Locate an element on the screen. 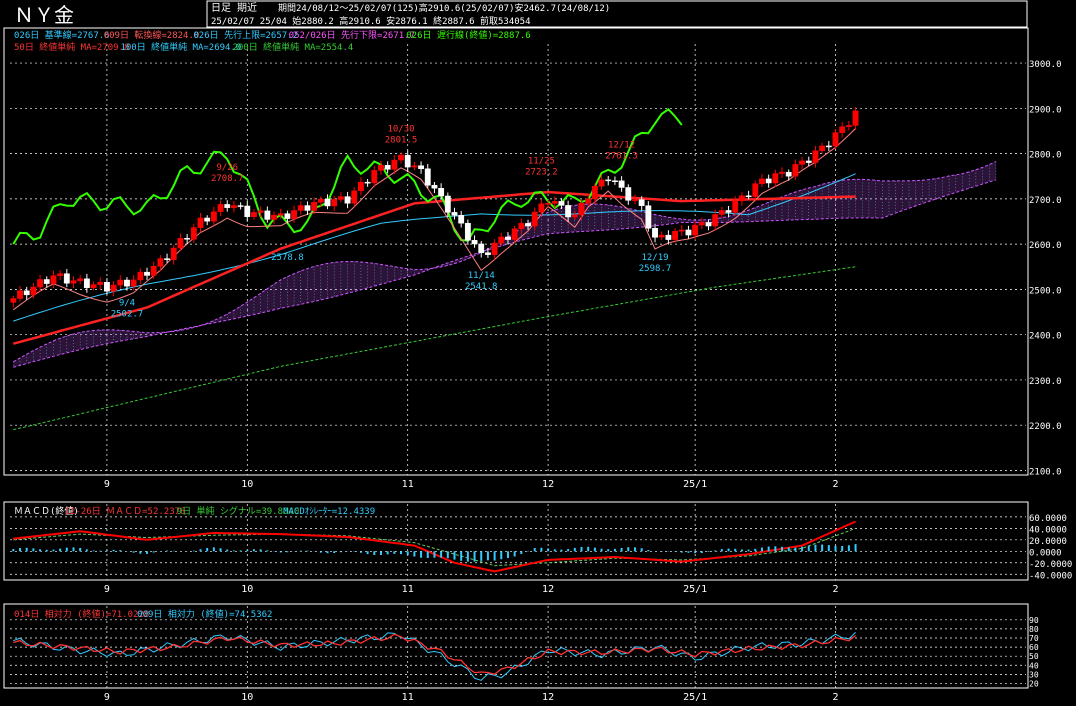 The width and height of the screenshot is (1076, 706). legend-entry: 014日 相対力 (終値)=71.0228 is located at coordinates (81, 614).